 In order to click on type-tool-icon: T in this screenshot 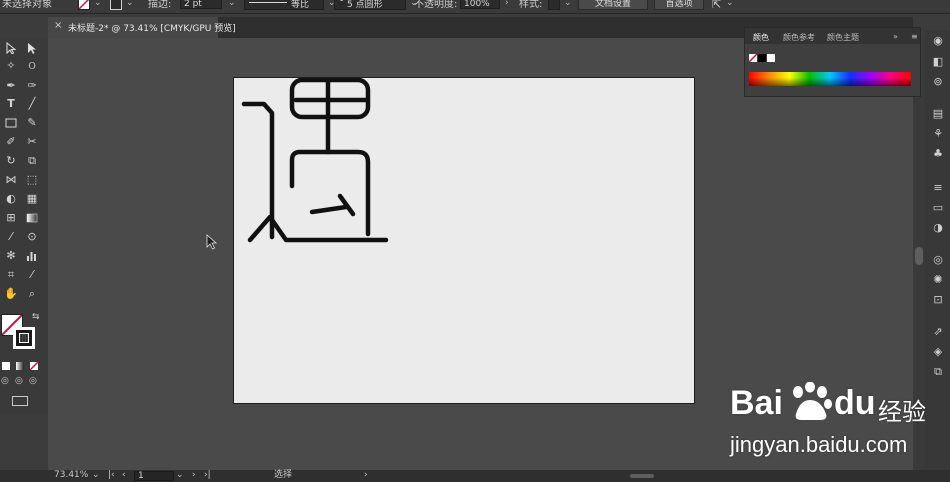, I will do `click(11, 104)`.